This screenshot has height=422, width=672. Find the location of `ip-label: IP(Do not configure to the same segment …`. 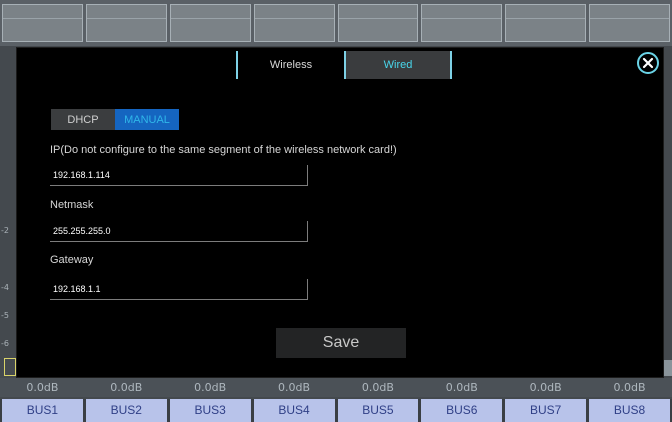

ip-label: IP(Do not configure to the same segment … is located at coordinates (223, 150).